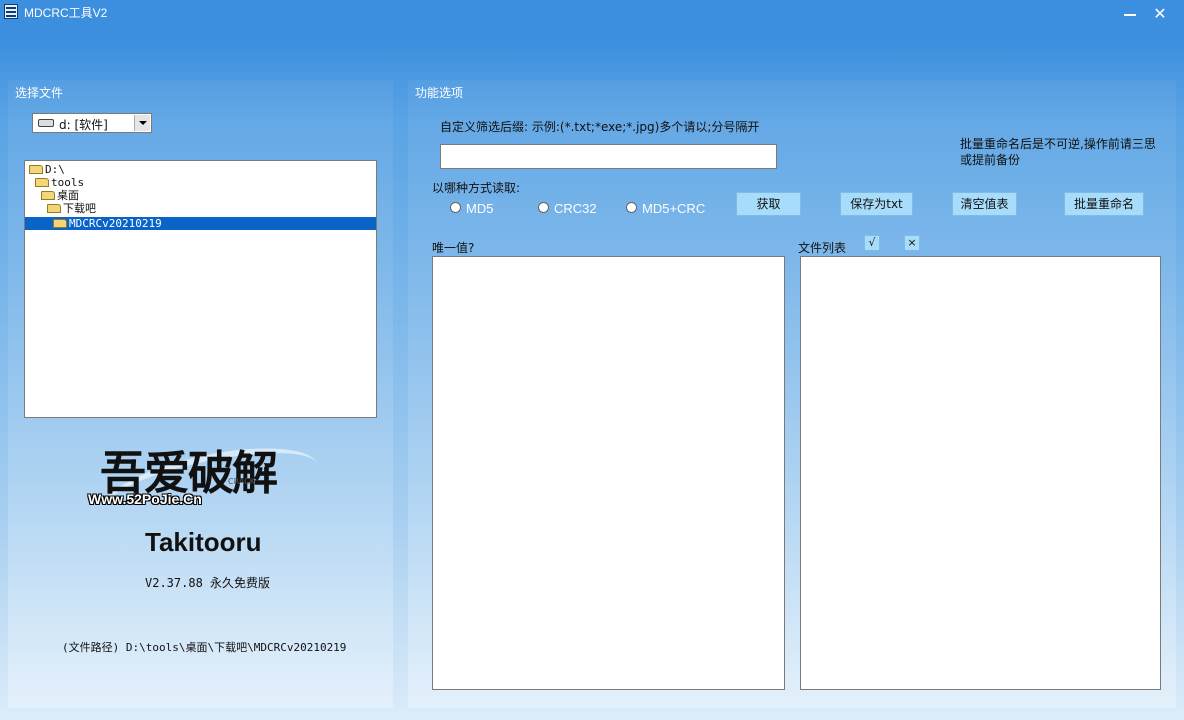  Describe the element at coordinates (592, 14) in the screenshot. I see `title-bar: MDCRC工具V2 ✕` at that location.